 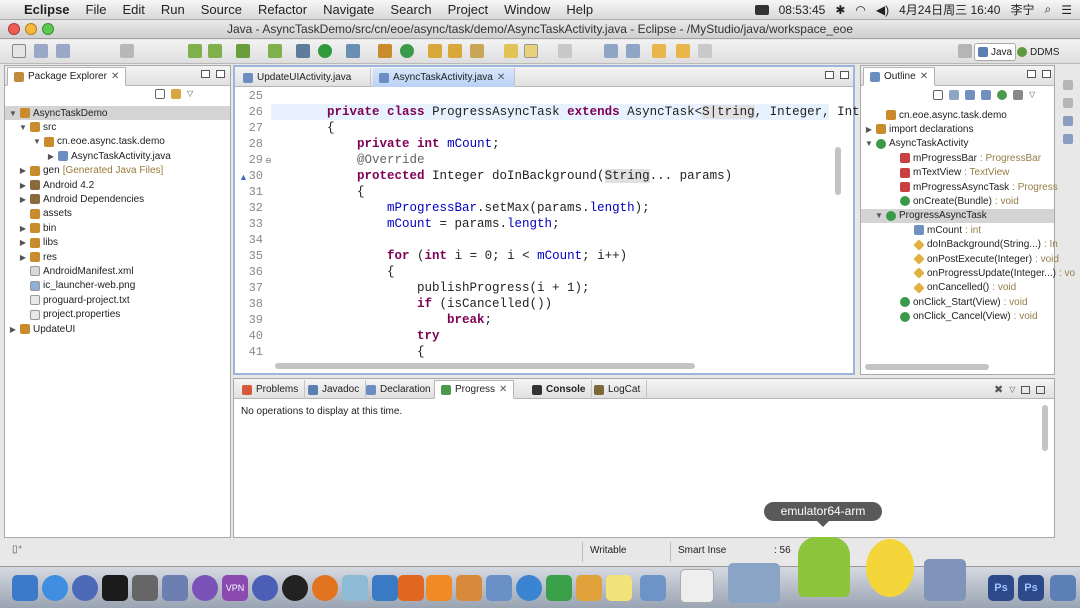 What do you see at coordinates (399, 389) in the screenshot?
I see `tab-declaration: Declaration` at bounding box center [399, 389].